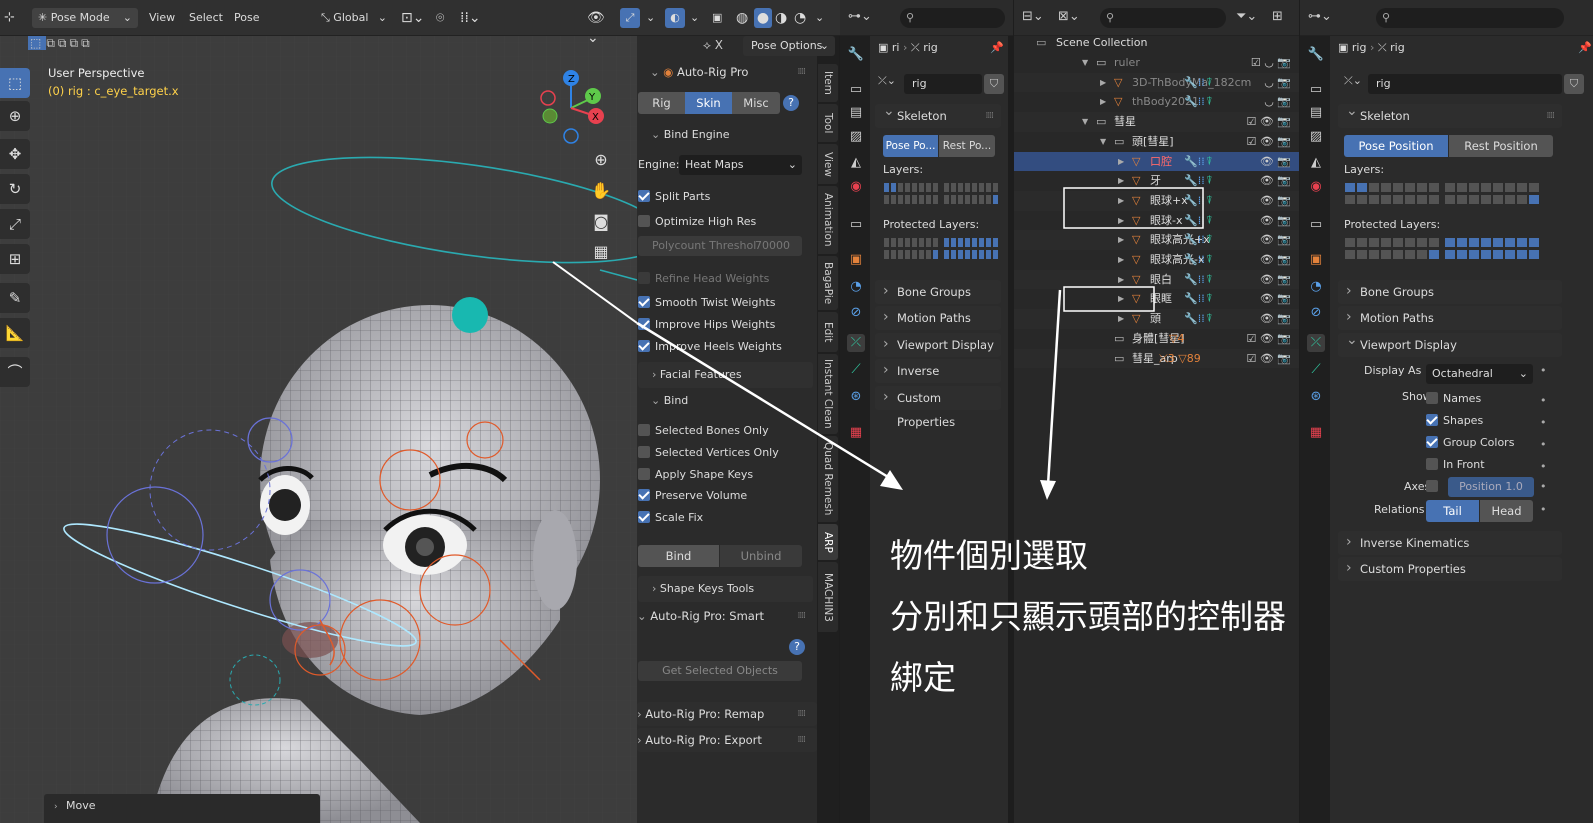 This screenshot has height=823, width=1593. I want to click on relations-head-button: Head, so click(1506, 511).